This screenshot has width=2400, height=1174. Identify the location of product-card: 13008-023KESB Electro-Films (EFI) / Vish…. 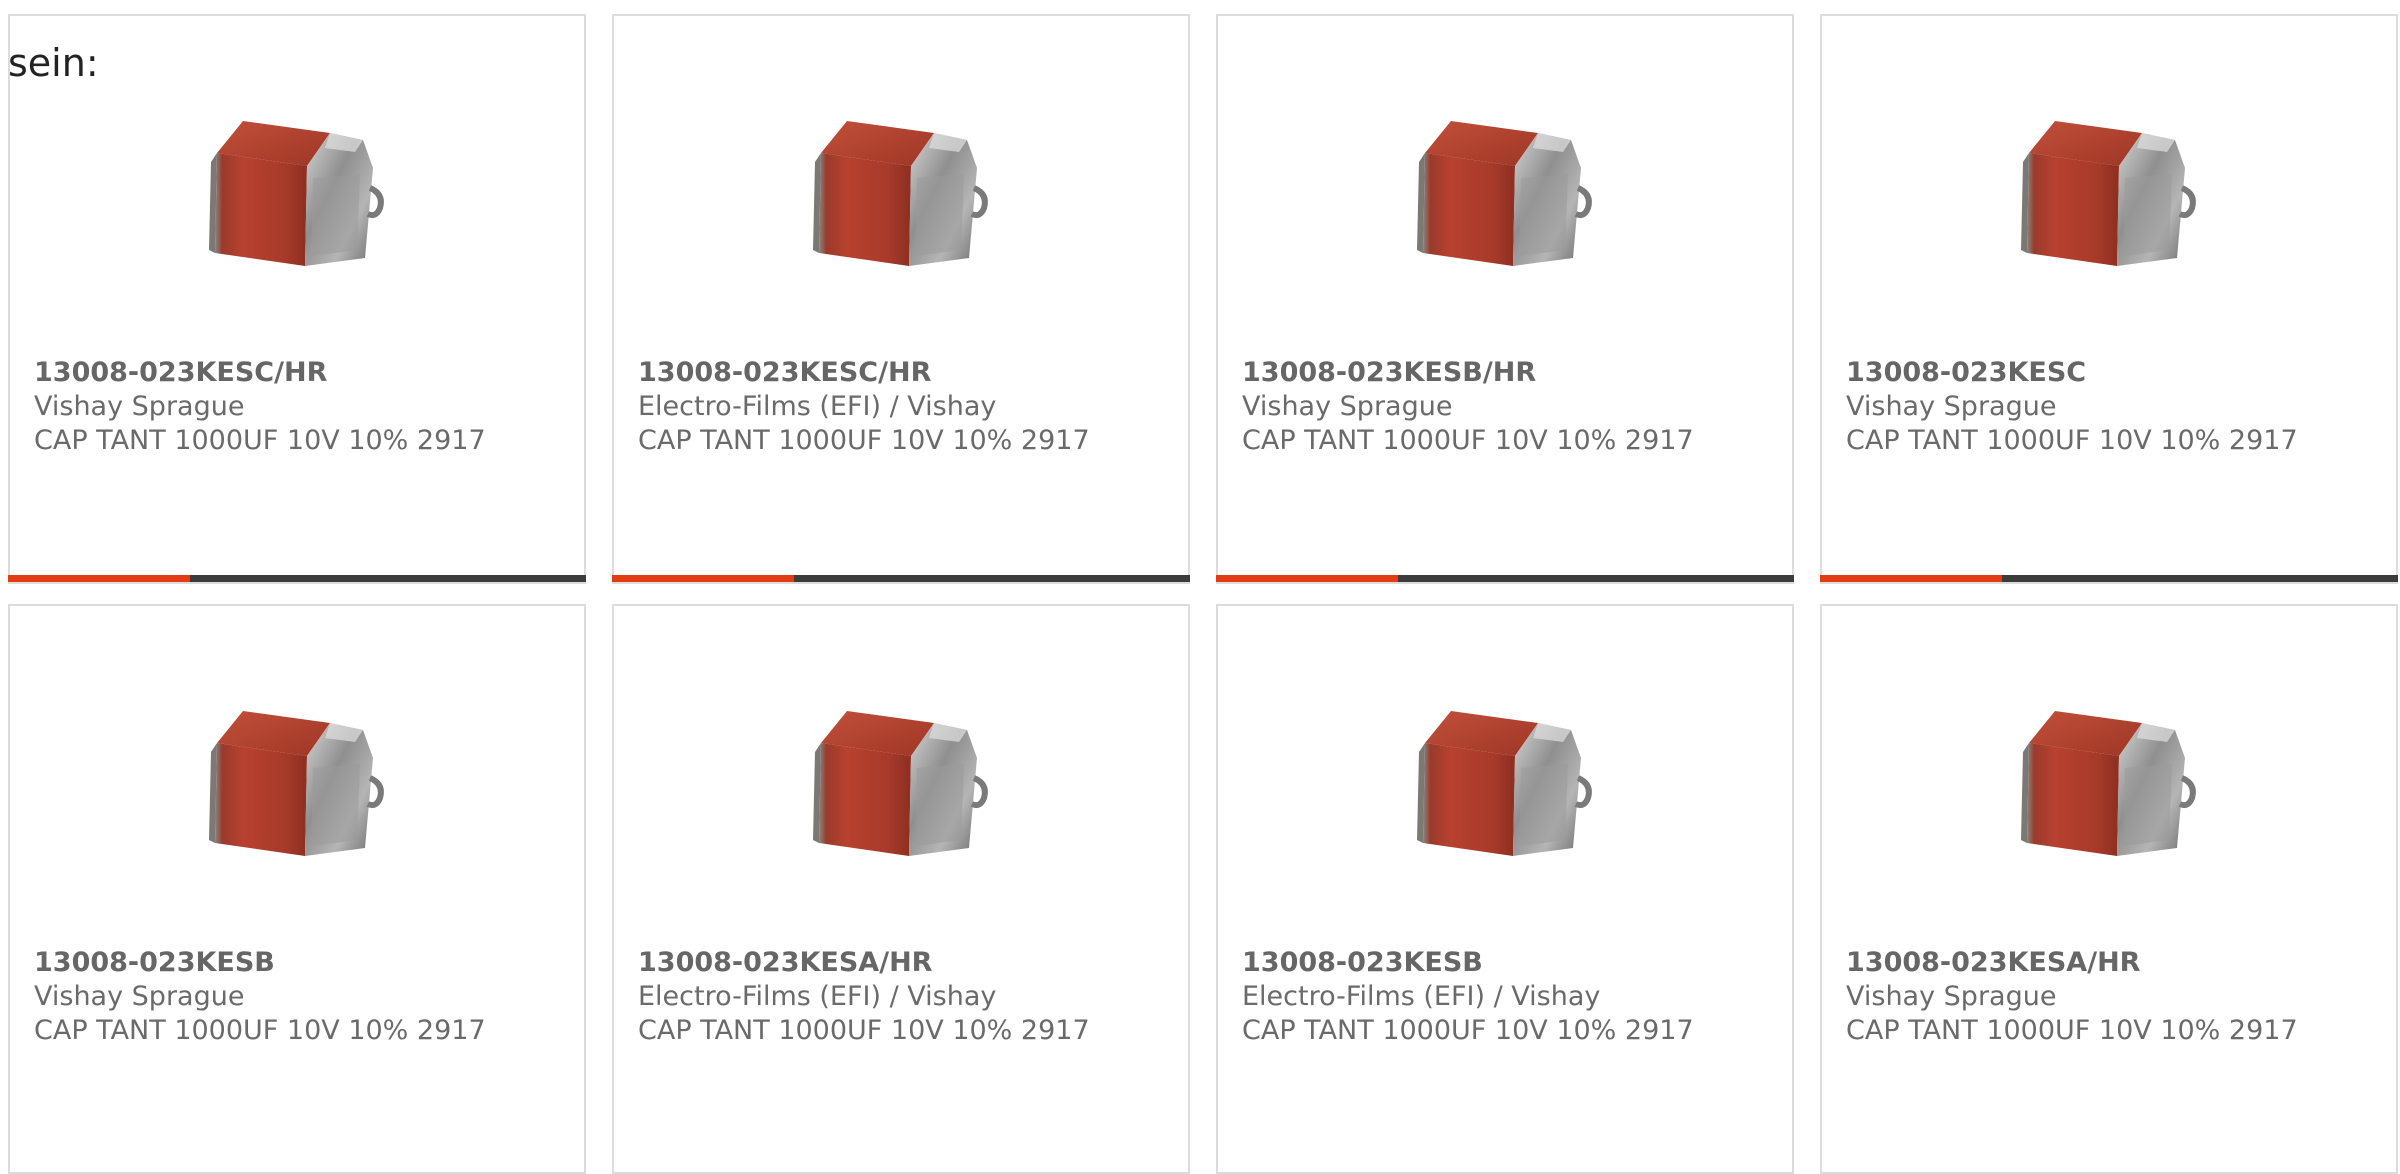
(1505, 889).